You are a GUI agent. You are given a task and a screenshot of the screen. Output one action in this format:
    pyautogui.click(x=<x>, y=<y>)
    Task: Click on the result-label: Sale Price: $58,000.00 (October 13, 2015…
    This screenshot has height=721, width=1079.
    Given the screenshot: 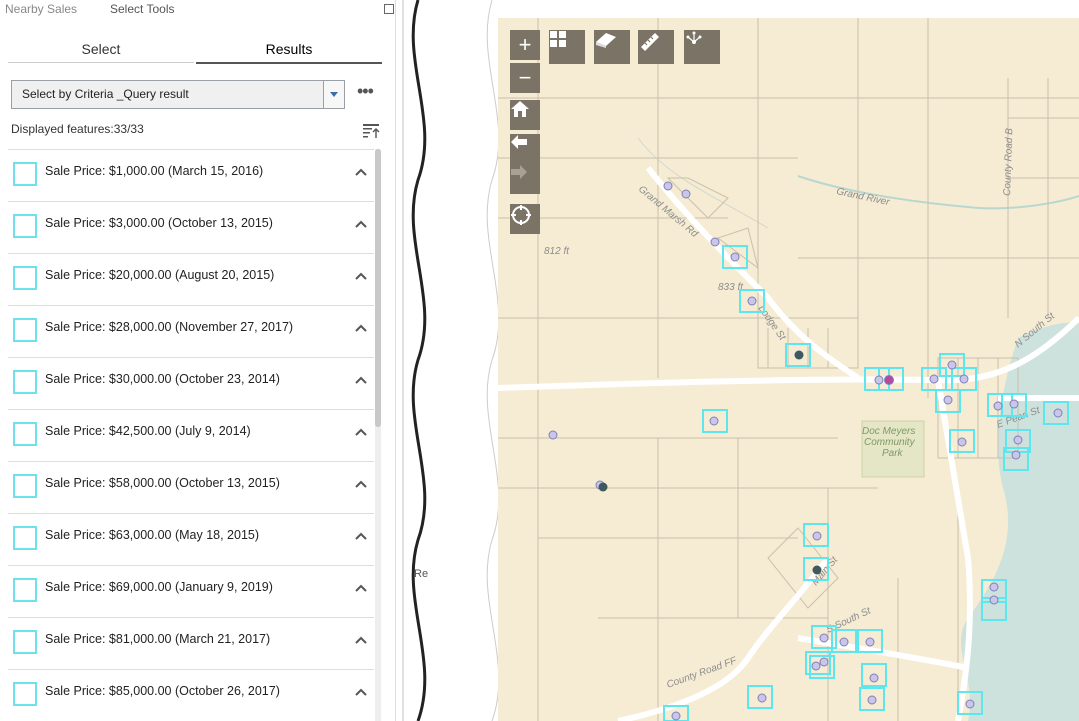 What is the action you would take?
    pyautogui.click(x=162, y=483)
    